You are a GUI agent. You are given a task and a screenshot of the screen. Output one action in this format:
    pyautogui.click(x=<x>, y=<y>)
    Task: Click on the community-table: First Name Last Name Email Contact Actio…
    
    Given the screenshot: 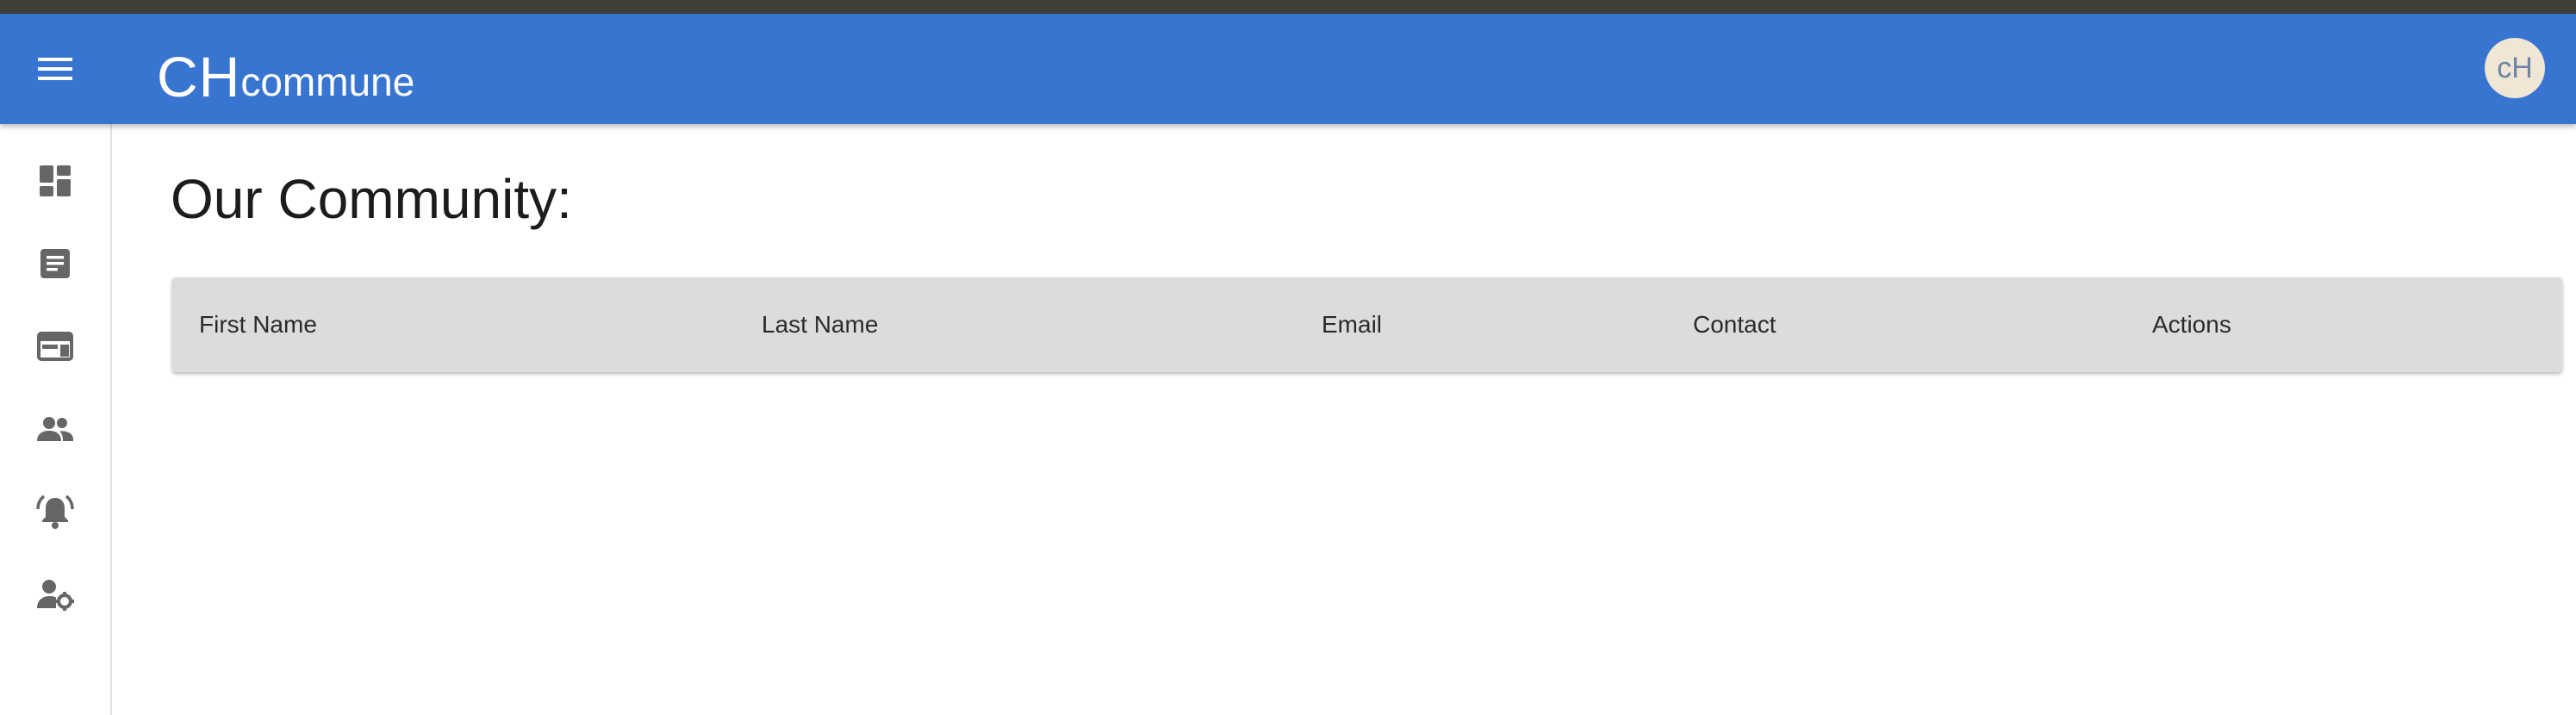 What is the action you would take?
    pyautogui.click(x=1367, y=324)
    